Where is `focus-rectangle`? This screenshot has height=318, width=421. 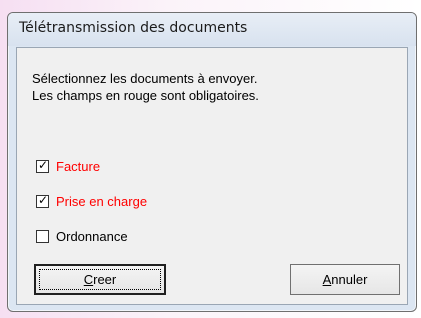
focus-rectangle is located at coordinates (100, 279).